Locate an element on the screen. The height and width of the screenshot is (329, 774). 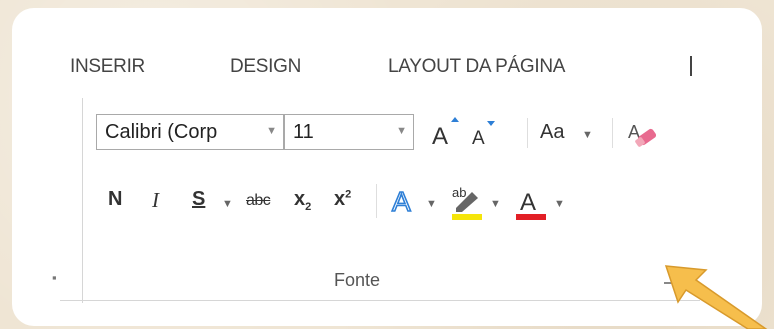
grow-font-button: A is located at coordinates (445, 133).